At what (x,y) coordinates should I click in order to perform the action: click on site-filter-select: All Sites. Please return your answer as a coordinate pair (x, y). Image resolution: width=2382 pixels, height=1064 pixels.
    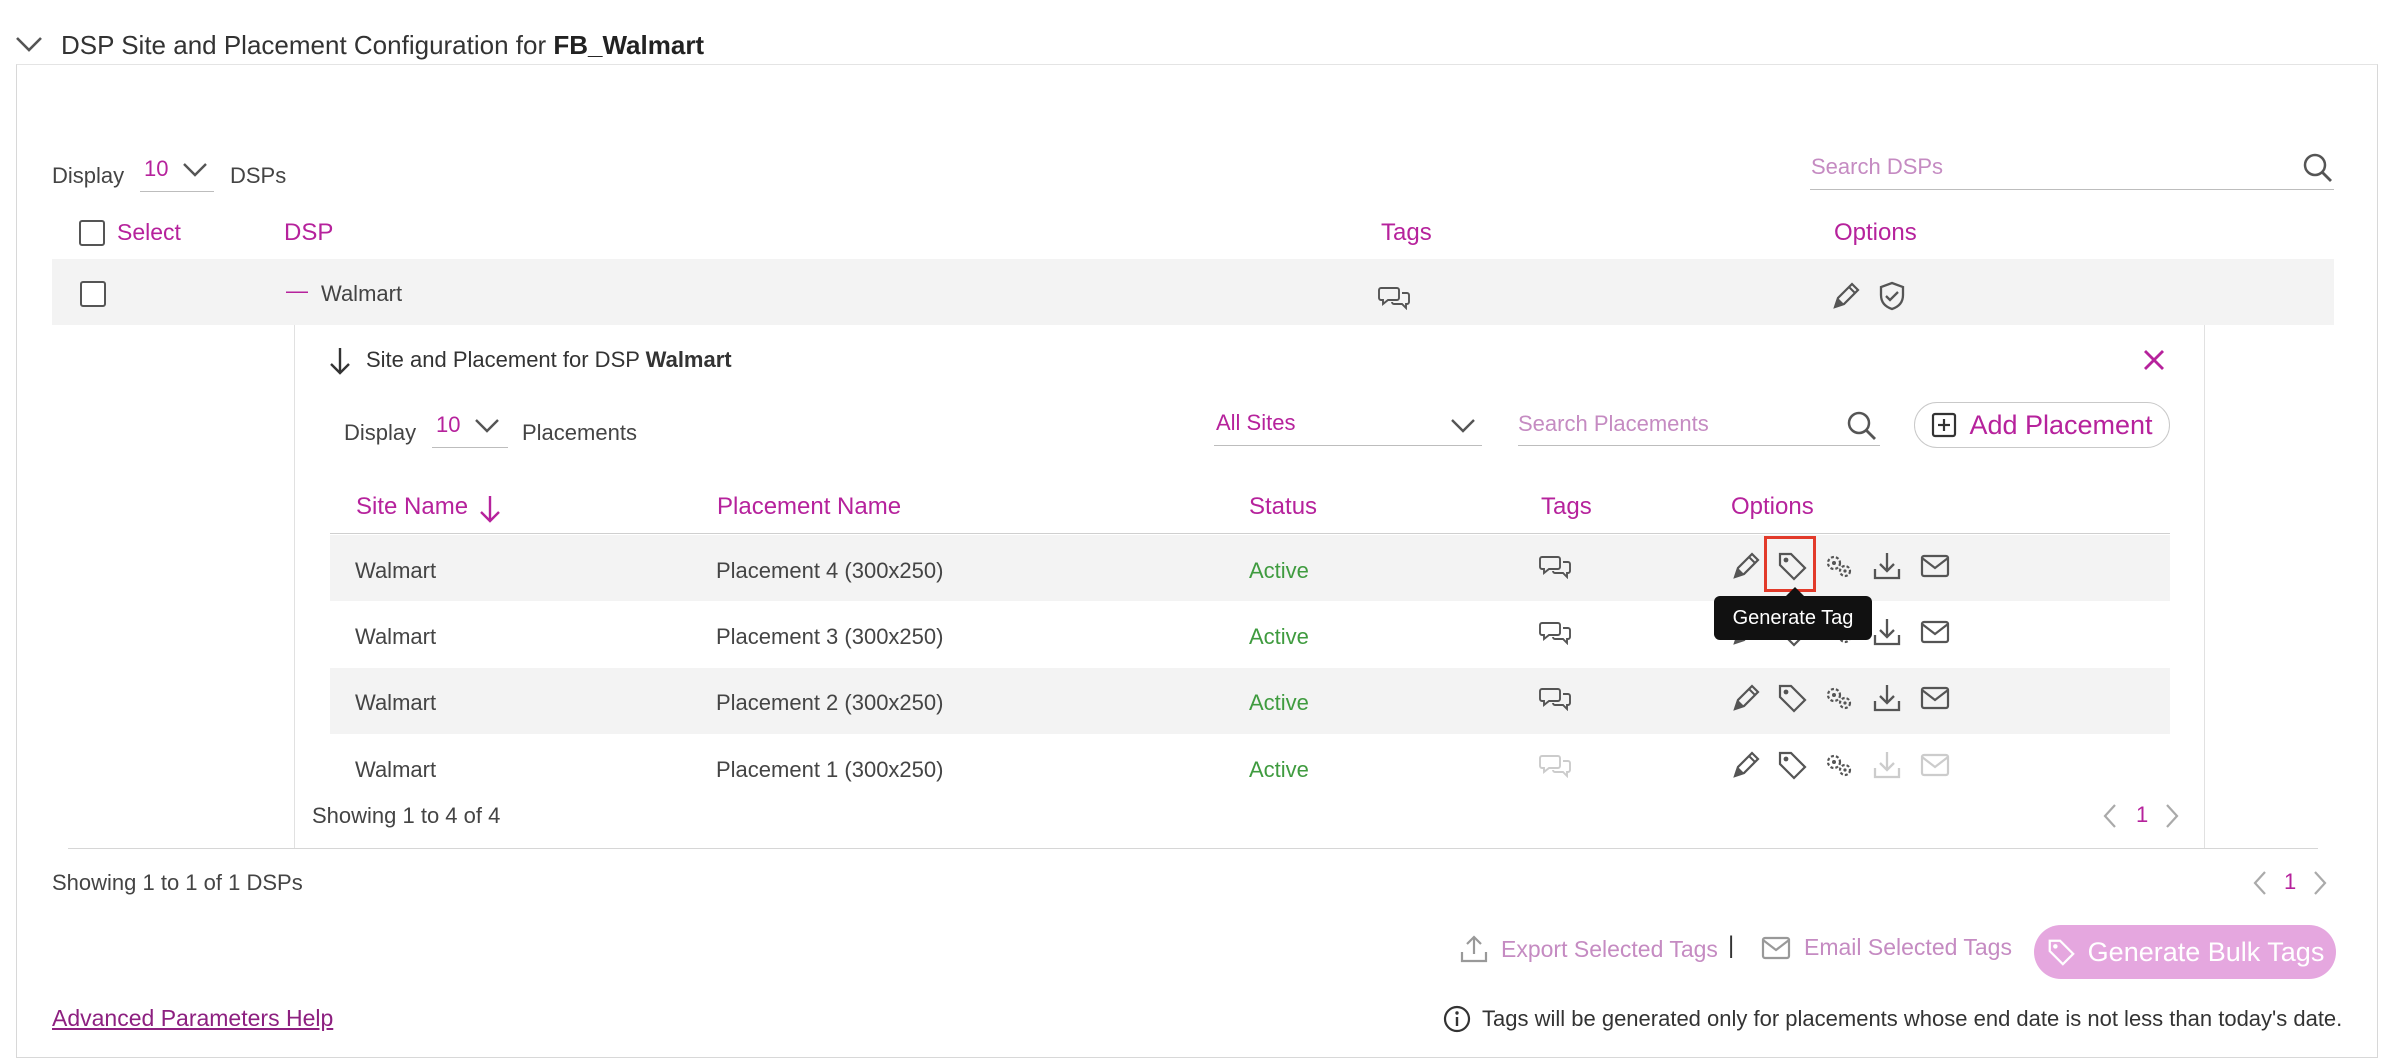
    Looking at the image, I should click on (1348, 426).